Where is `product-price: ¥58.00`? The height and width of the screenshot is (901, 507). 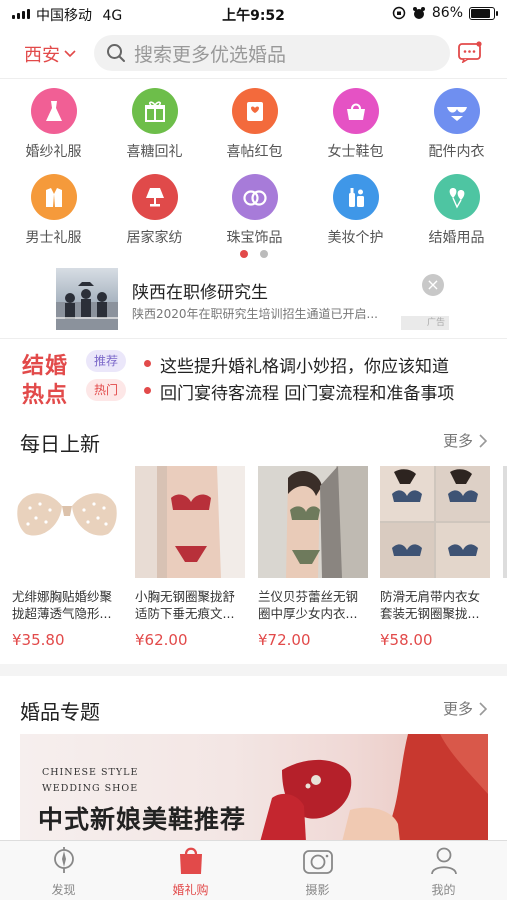
product-price: ¥58.00 is located at coordinates (406, 640).